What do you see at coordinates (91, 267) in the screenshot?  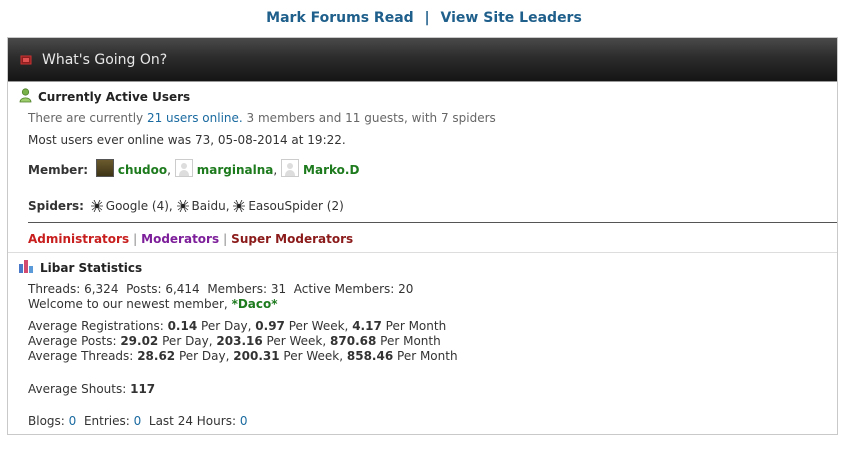 I see `statistics-title: Libar Statistics` at bounding box center [91, 267].